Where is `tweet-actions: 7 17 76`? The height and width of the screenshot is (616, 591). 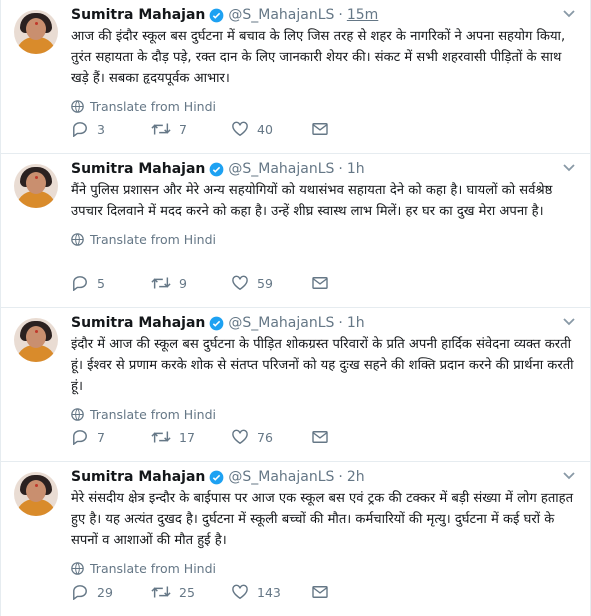
tweet-actions: 7 17 76 is located at coordinates (231, 437).